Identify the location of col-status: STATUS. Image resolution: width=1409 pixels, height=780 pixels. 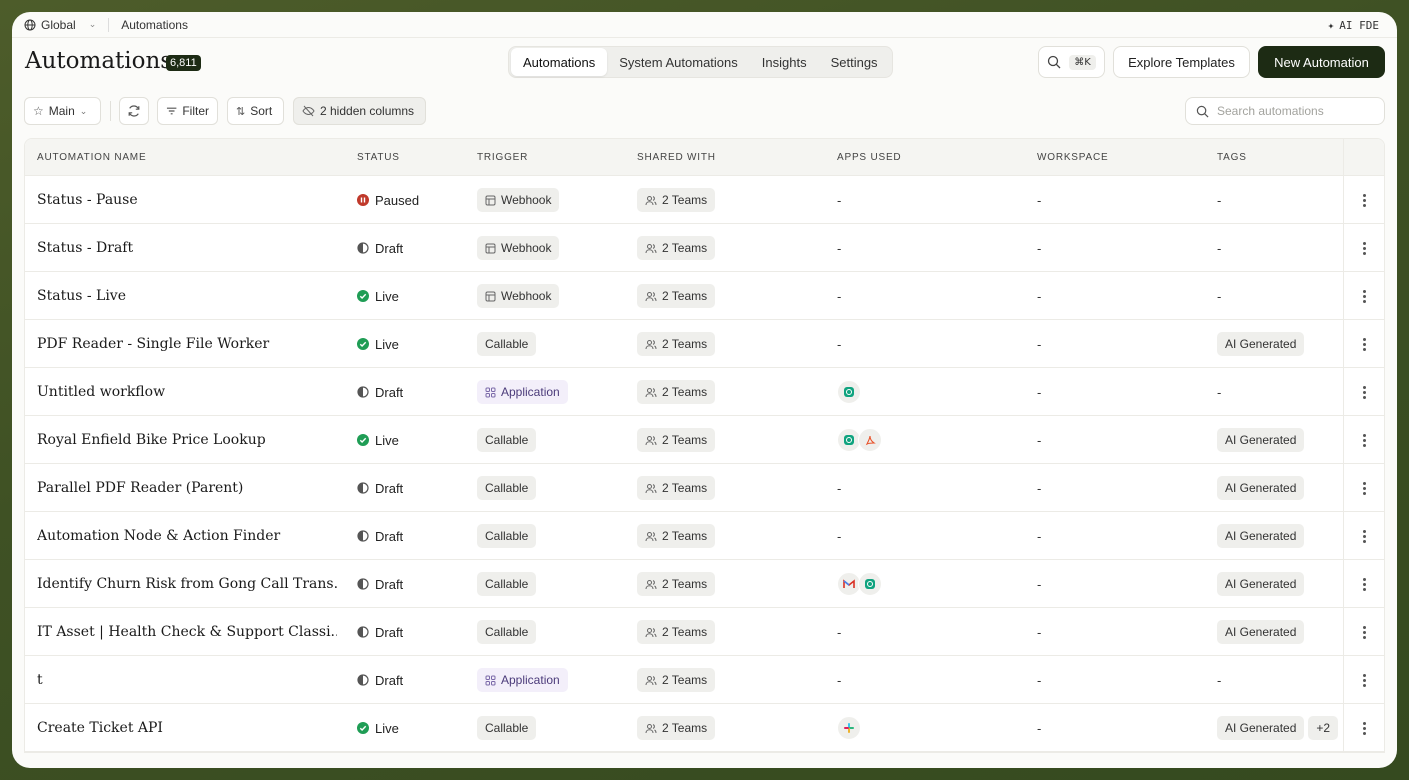
(378, 157).